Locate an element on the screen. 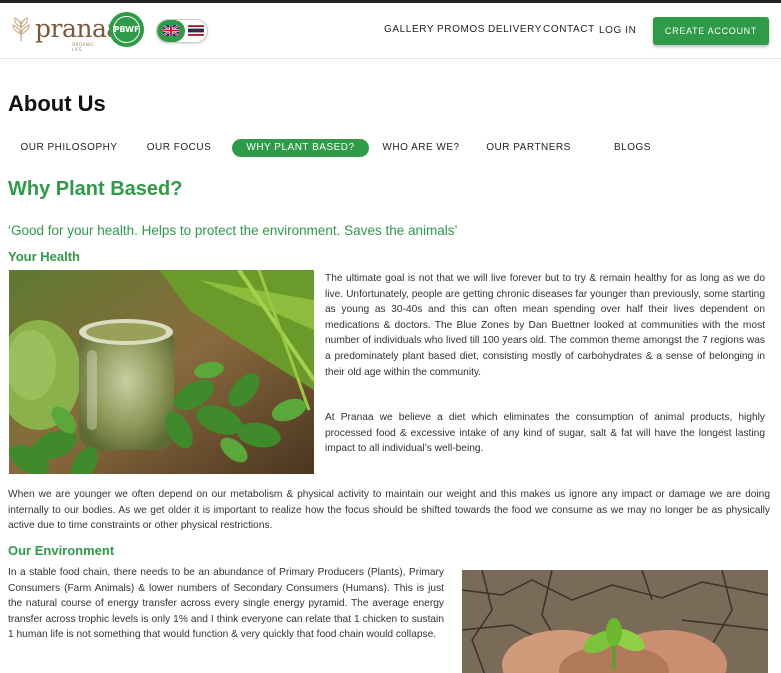 This screenshot has height=673, width=781. tab-blogs: BLOGS is located at coordinates (632, 148).